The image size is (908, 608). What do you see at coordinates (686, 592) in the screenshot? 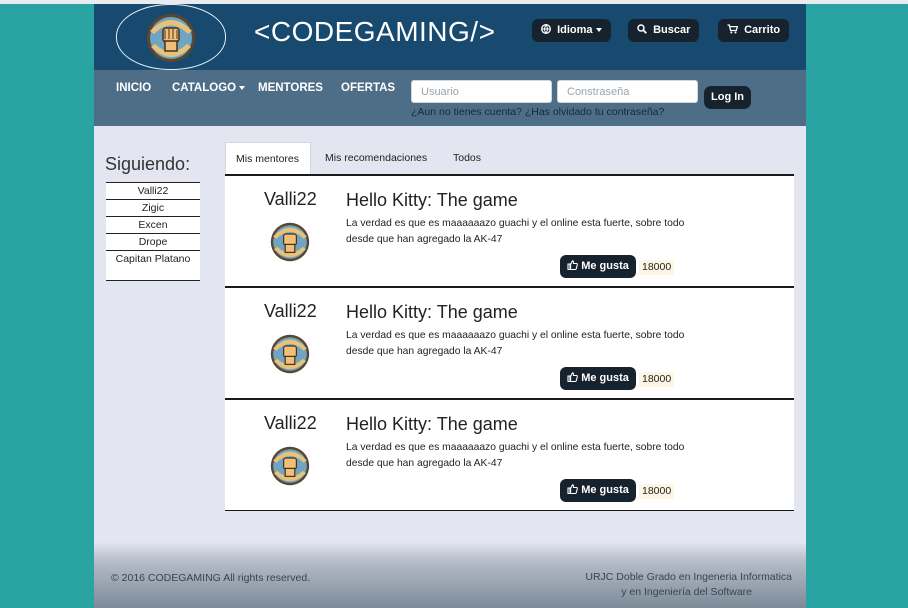
I see `university-line-2: y en Ingeniería del Software` at bounding box center [686, 592].